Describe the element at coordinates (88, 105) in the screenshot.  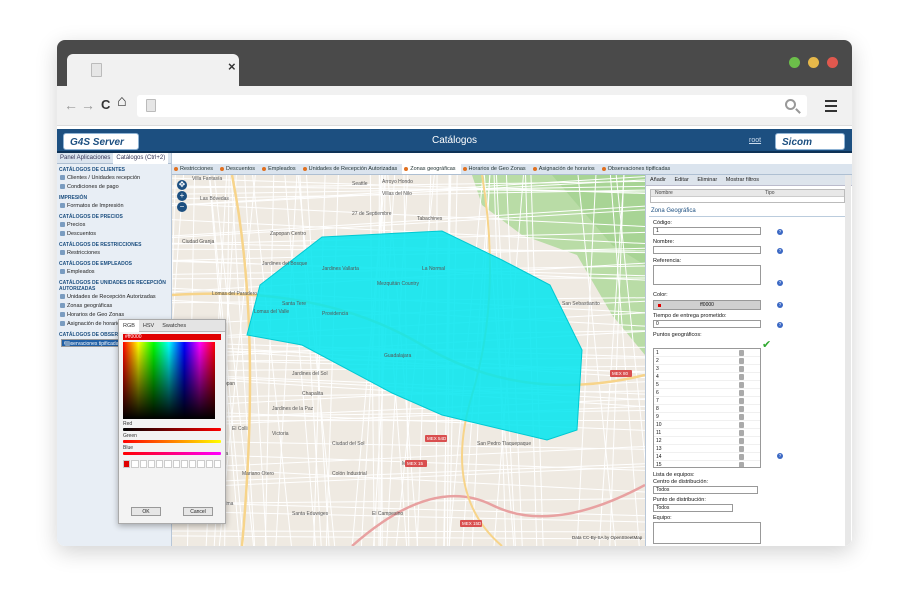
I see `forward-icon: →` at that location.